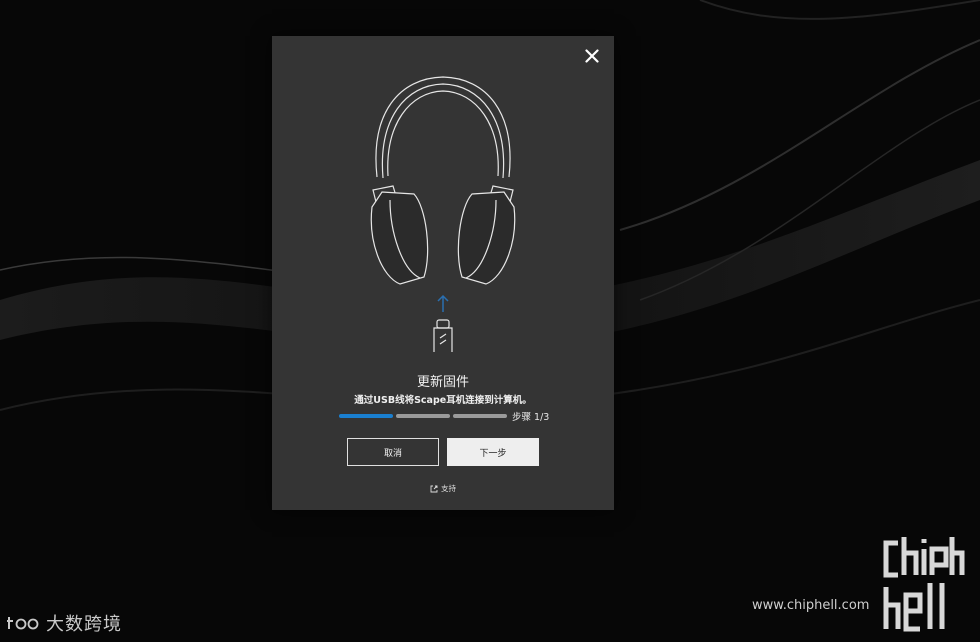  I want to click on headphones-icon, so click(443, 180).